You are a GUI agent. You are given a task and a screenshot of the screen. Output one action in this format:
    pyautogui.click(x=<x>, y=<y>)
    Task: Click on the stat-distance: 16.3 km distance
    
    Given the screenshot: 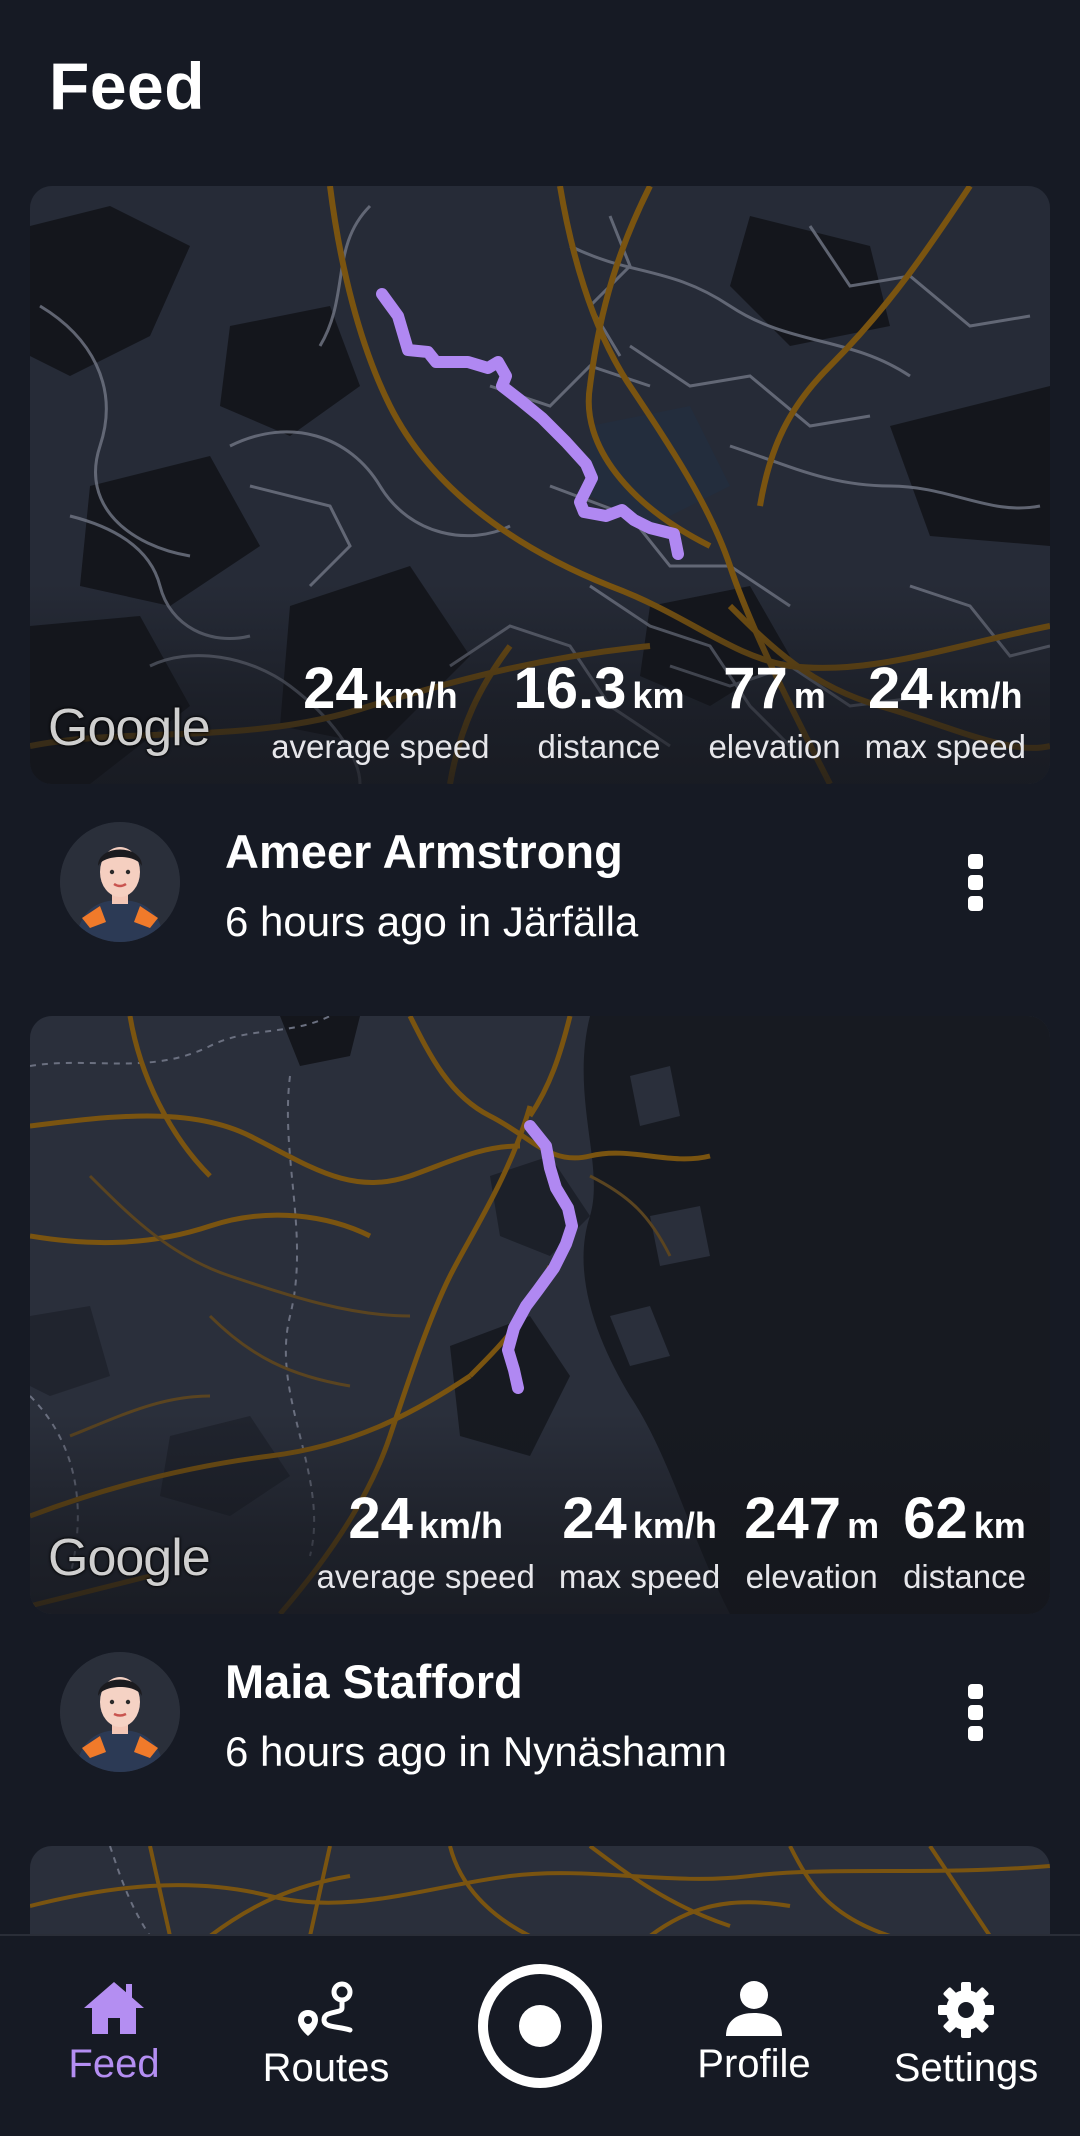 What is the action you would take?
    pyautogui.click(x=599, y=713)
    